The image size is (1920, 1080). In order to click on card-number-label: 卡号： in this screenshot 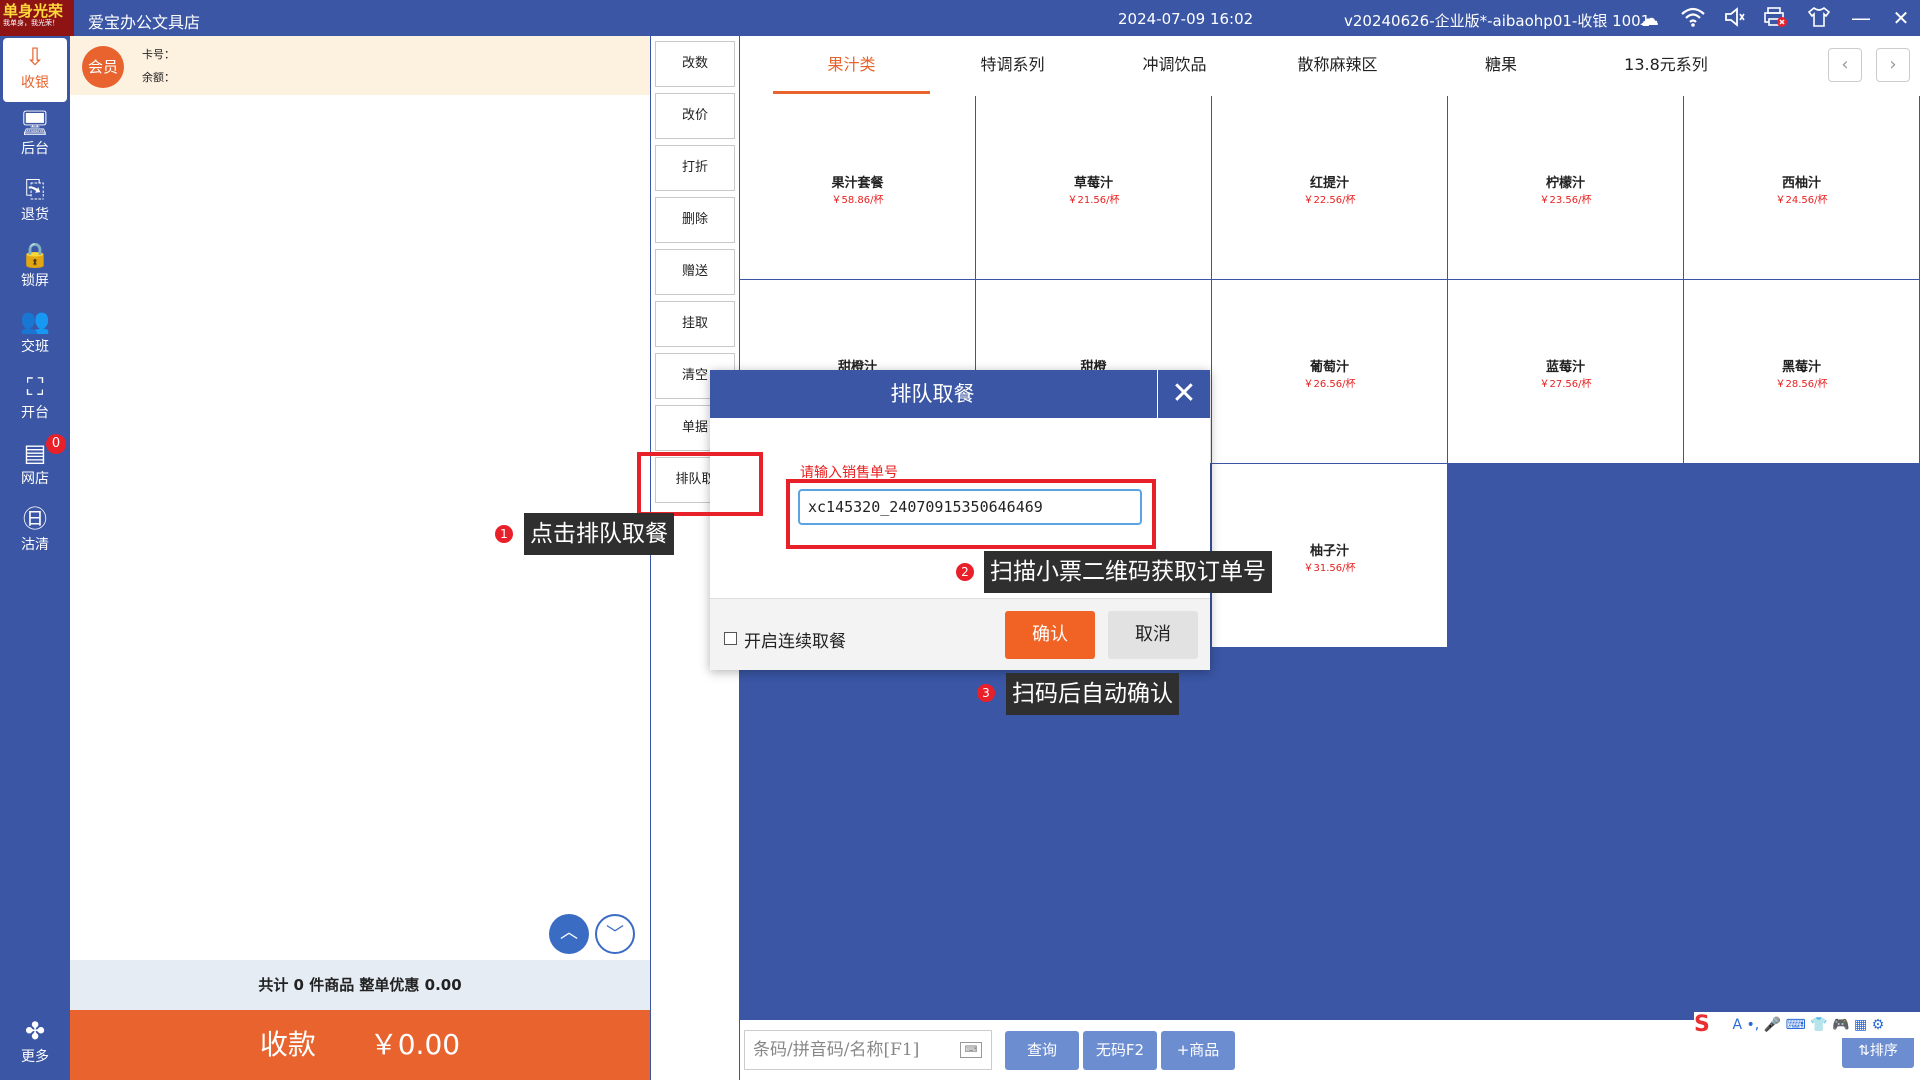, I will do `click(158, 54)`.